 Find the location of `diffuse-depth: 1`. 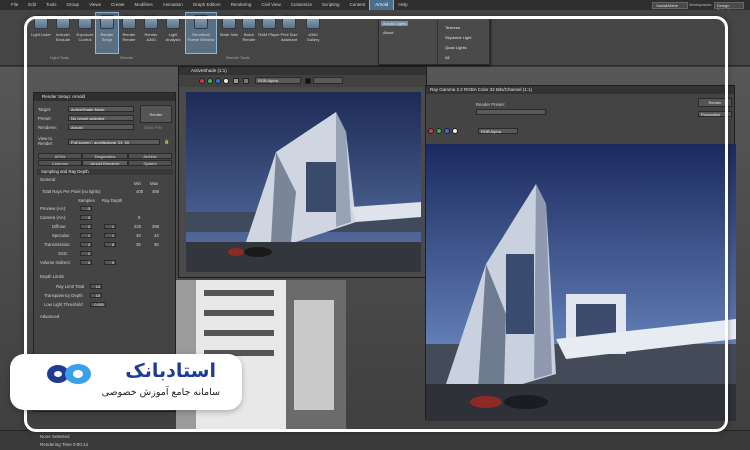

diffuse-depth: 1 is located at coordinates (110, 226).